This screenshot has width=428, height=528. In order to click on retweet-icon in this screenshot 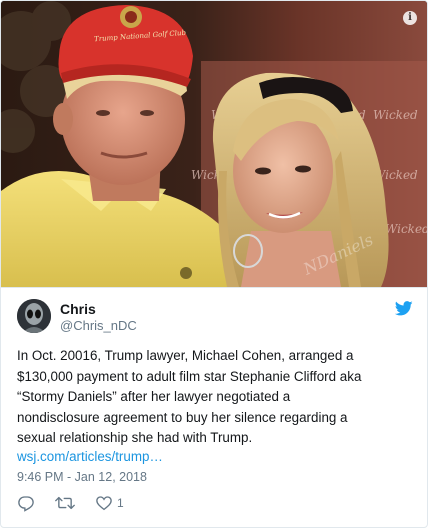, I will do `click(65, 503)`.